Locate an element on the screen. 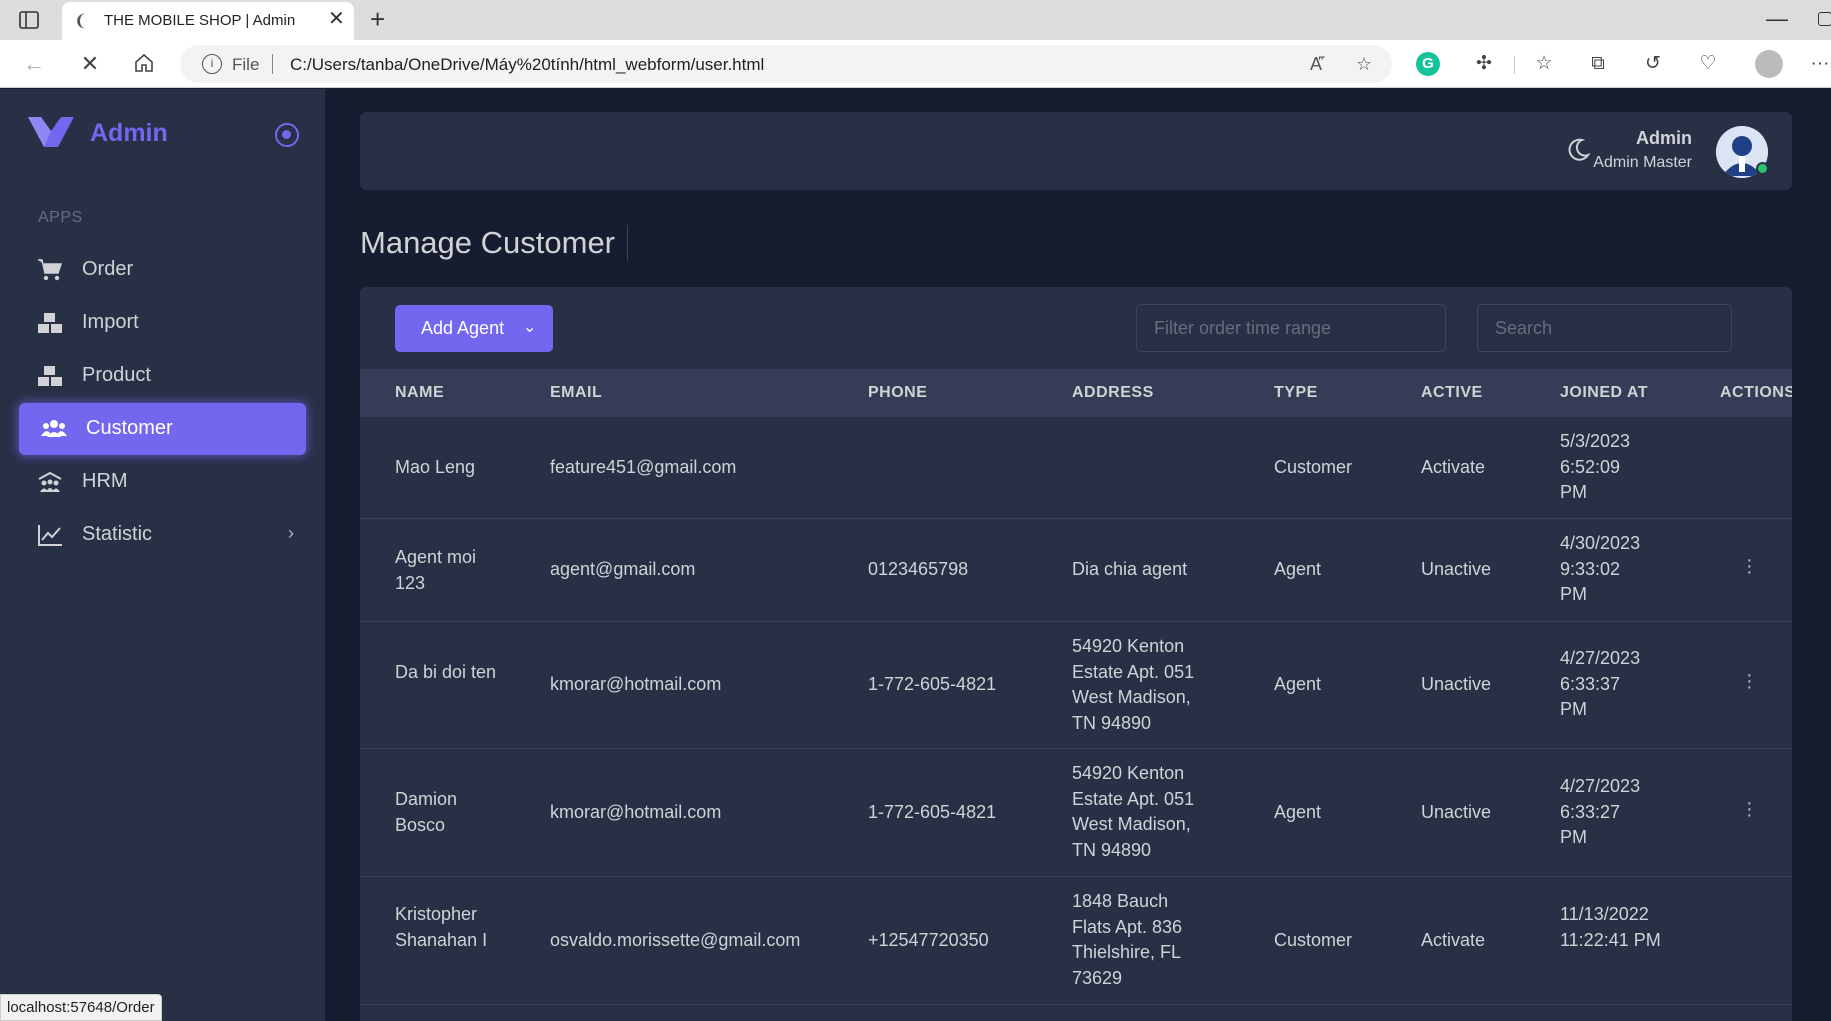 The image size is (1831, 1021). online-status-dot is located at coordinates (1762, 168).